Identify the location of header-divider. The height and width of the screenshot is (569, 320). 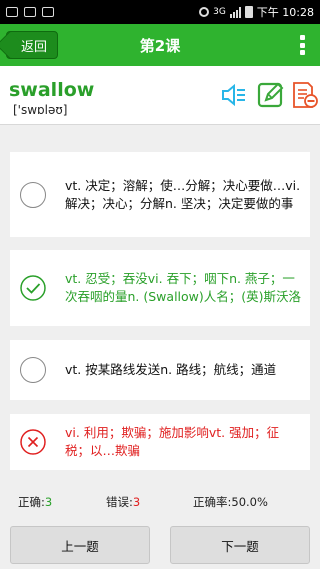
(160, 124).